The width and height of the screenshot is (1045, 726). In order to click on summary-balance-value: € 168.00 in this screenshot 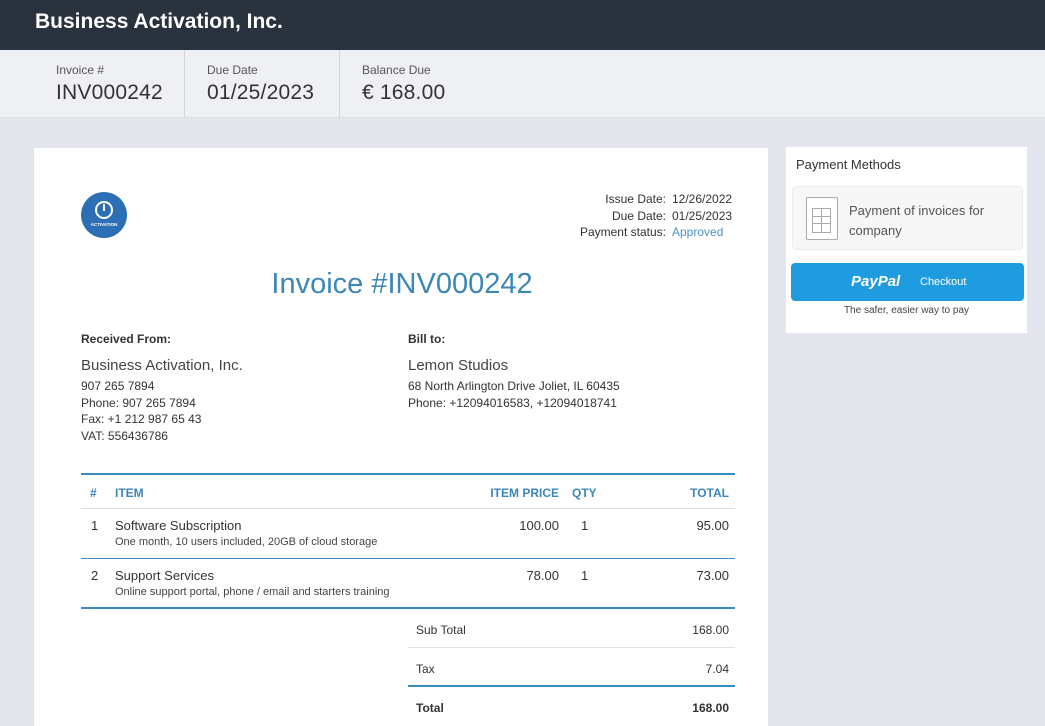, I will do `click(404, 92)`.